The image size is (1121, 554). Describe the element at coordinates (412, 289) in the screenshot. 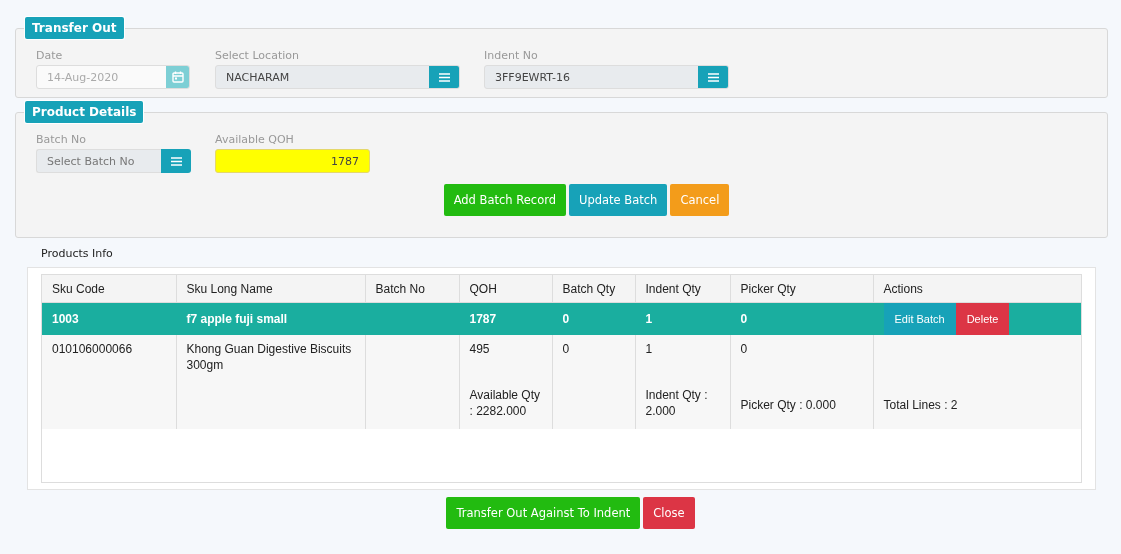

I see `column-header: Batch No` at that location.